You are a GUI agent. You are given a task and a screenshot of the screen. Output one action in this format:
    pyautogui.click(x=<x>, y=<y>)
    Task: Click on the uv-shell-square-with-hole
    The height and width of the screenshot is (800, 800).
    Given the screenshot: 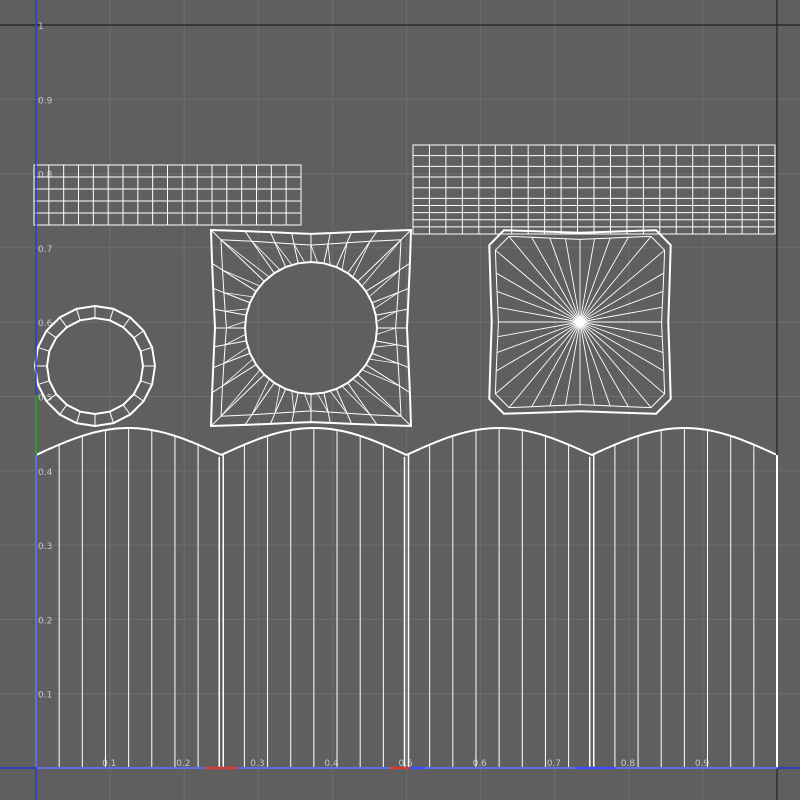 What is the action you would take?
    pyautogui.click(x=311, y=328)
    